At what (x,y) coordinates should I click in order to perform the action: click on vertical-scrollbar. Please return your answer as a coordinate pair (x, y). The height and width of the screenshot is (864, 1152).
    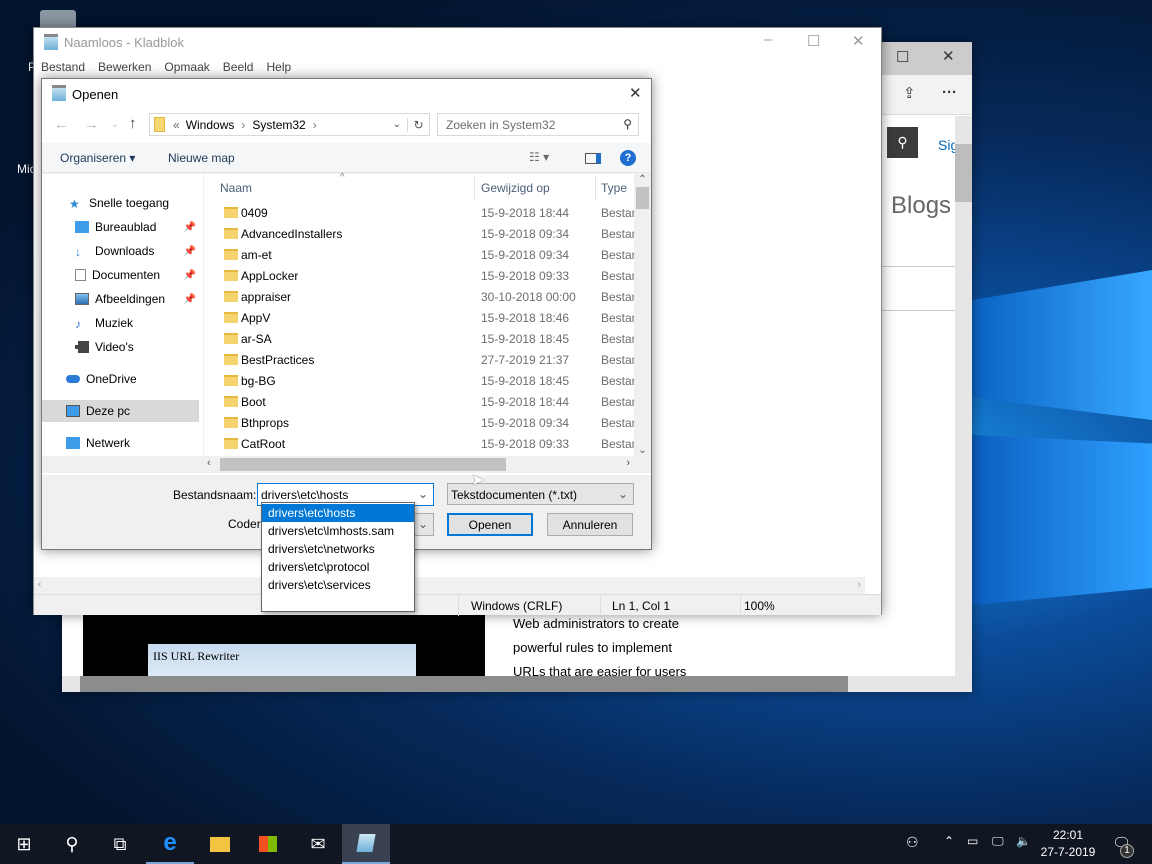
    Looking at the image, I should click on (963, 396).